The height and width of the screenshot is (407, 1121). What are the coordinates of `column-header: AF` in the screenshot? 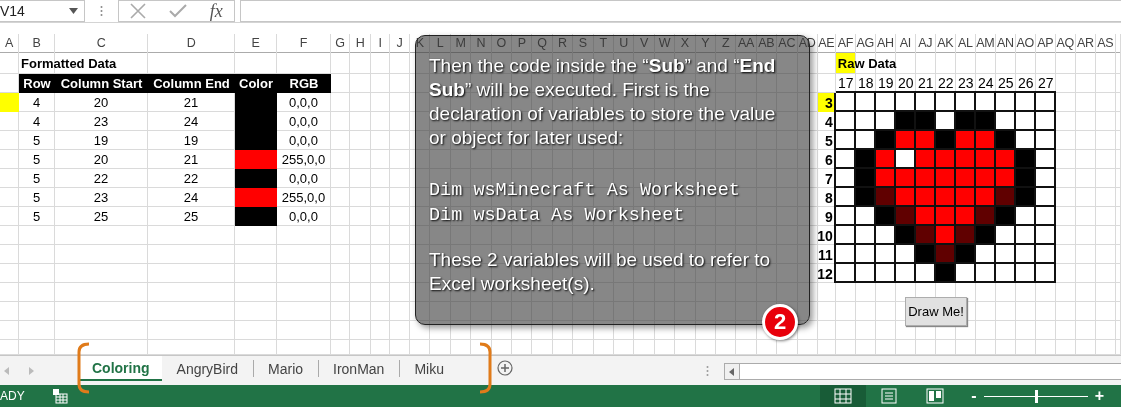 It's located at (845, 43).